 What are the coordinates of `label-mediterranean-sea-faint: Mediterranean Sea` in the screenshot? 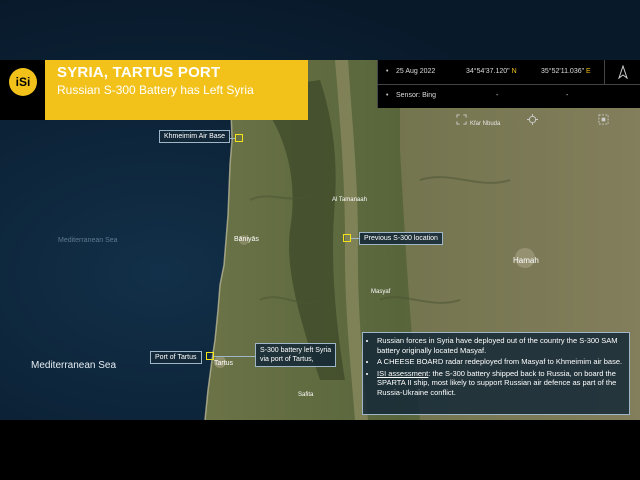 It's located at (88, 240).